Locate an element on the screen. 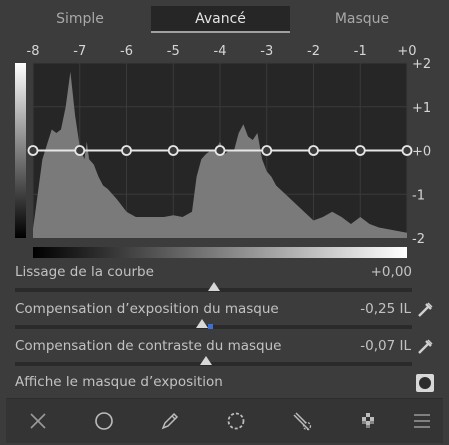  slider-value-exposition: -0,25 IL is located at coordinates (385, 309).